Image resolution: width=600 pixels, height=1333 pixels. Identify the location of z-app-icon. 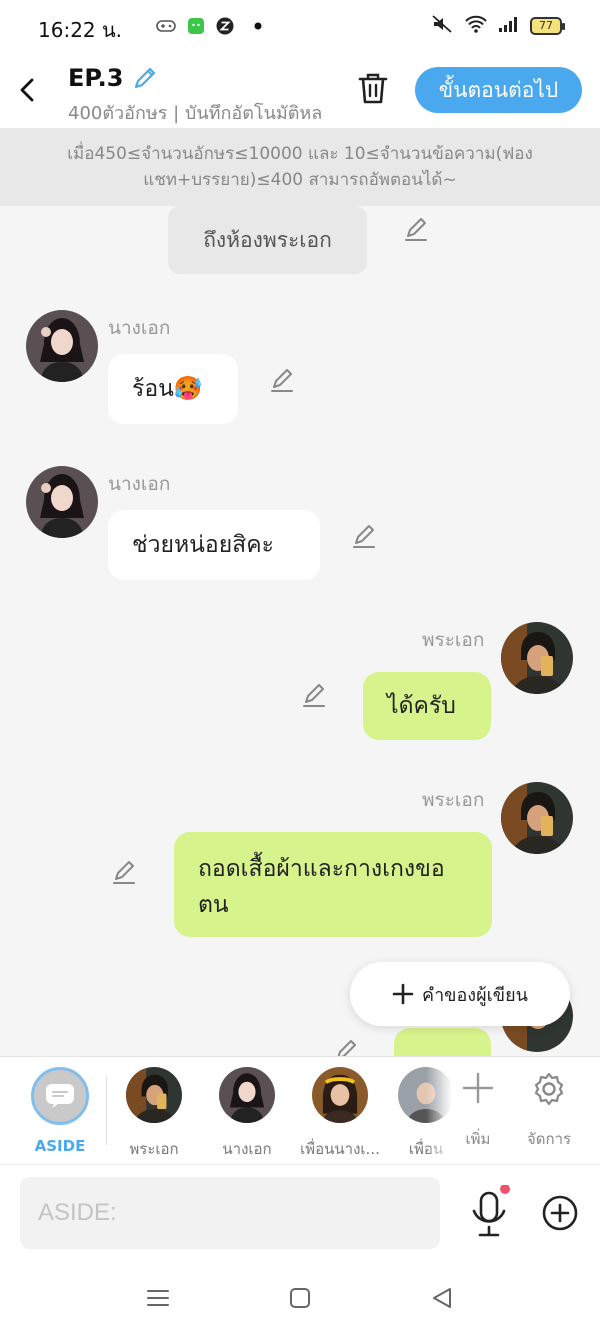
(225, 26).